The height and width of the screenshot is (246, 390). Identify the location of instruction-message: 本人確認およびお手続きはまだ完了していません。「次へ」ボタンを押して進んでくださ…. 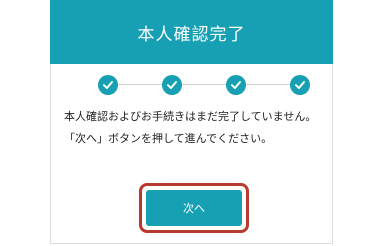
(190, 127).